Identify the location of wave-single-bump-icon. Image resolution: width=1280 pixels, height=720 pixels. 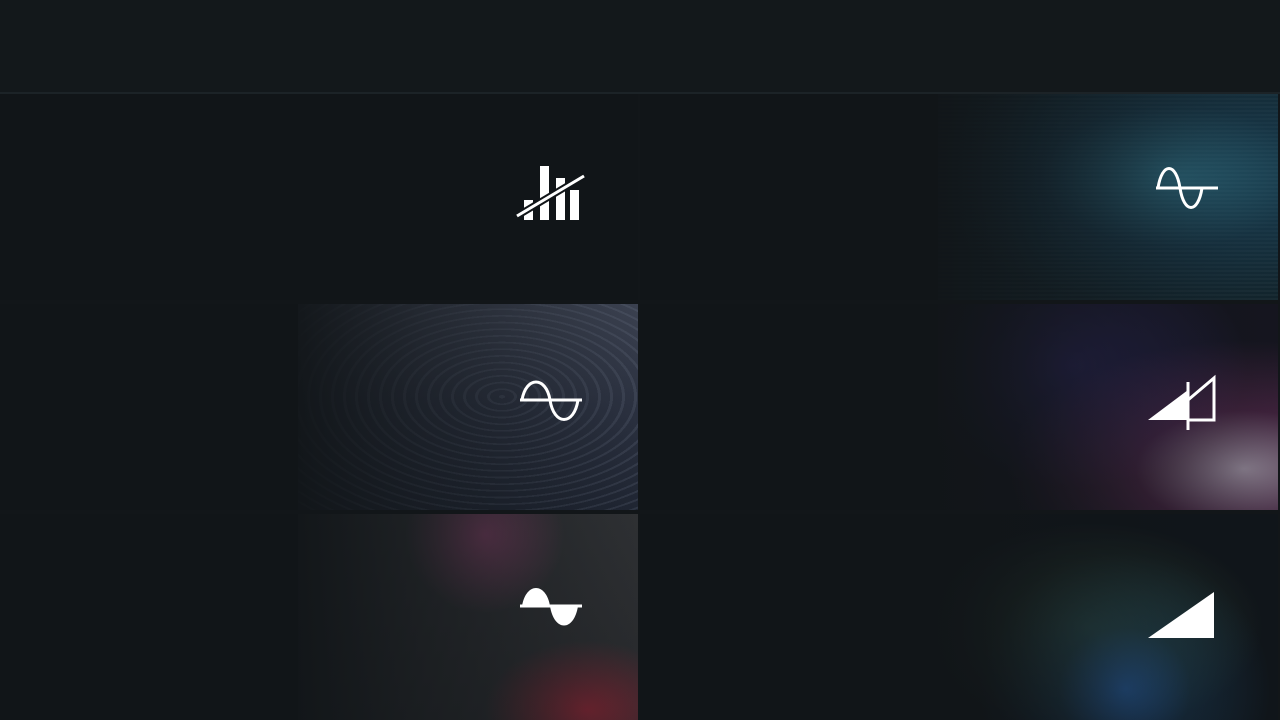
(1187, 188).